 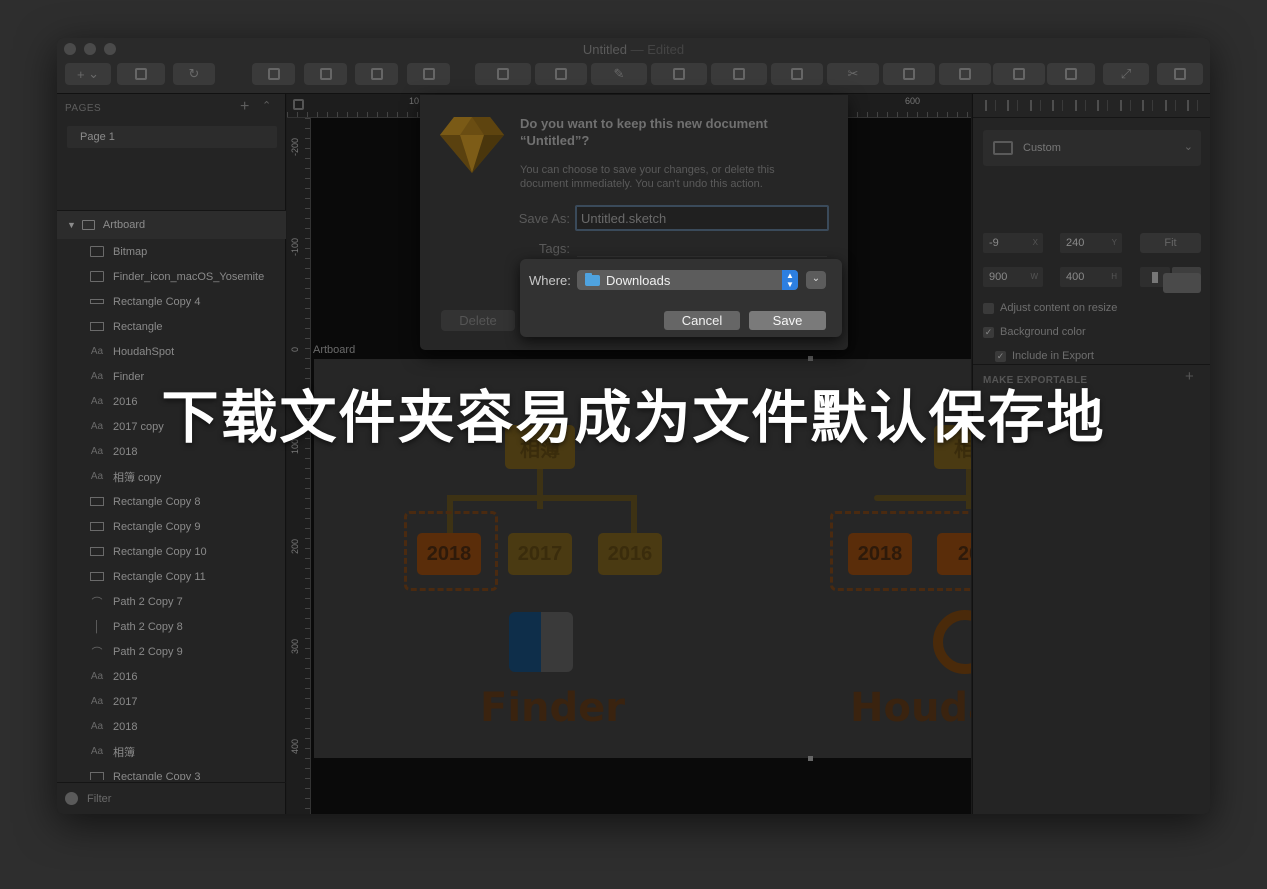 I want to click on layer-item: Rectangle Copy 9, so click(x=171, y=526).